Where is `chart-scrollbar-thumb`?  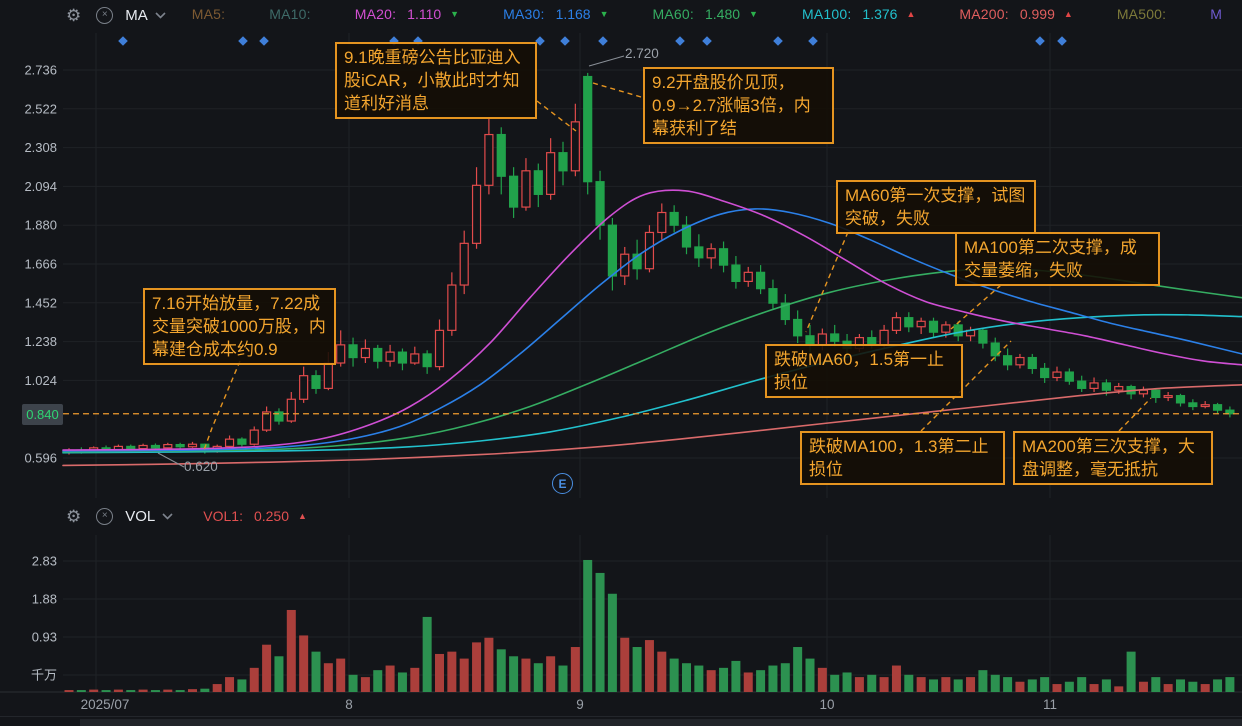 chart-scrollbar-thumb is located at coordinates (661, 722).